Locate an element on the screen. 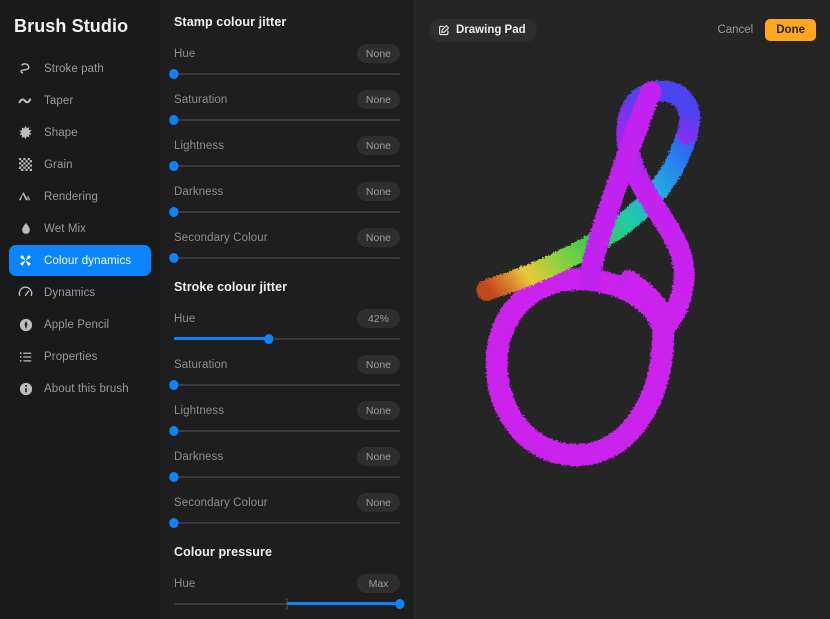 This screenshot has width=830, height=619. setting-value-pill: Max is located at coordinates (378, 583).